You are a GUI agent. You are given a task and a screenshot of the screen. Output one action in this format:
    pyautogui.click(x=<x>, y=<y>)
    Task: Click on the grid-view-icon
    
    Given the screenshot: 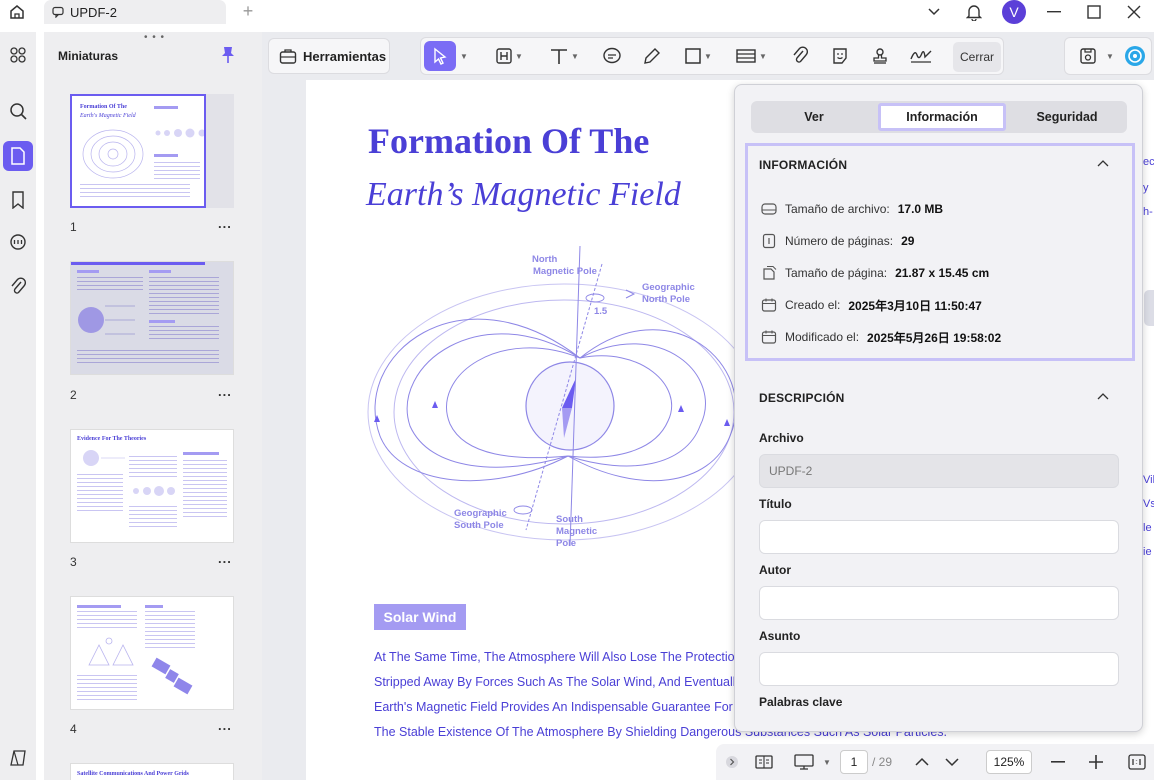 What is the action you would take?
    pyautogui.click(x=18, y=55)
    